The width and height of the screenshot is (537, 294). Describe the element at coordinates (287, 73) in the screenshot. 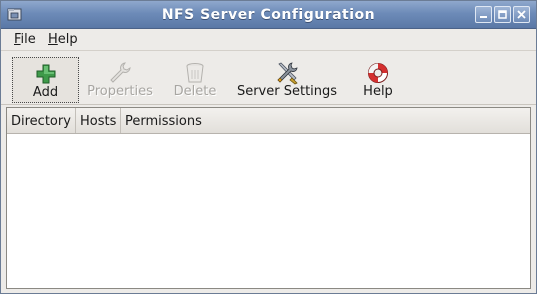

I see `tools-icon` at that location.